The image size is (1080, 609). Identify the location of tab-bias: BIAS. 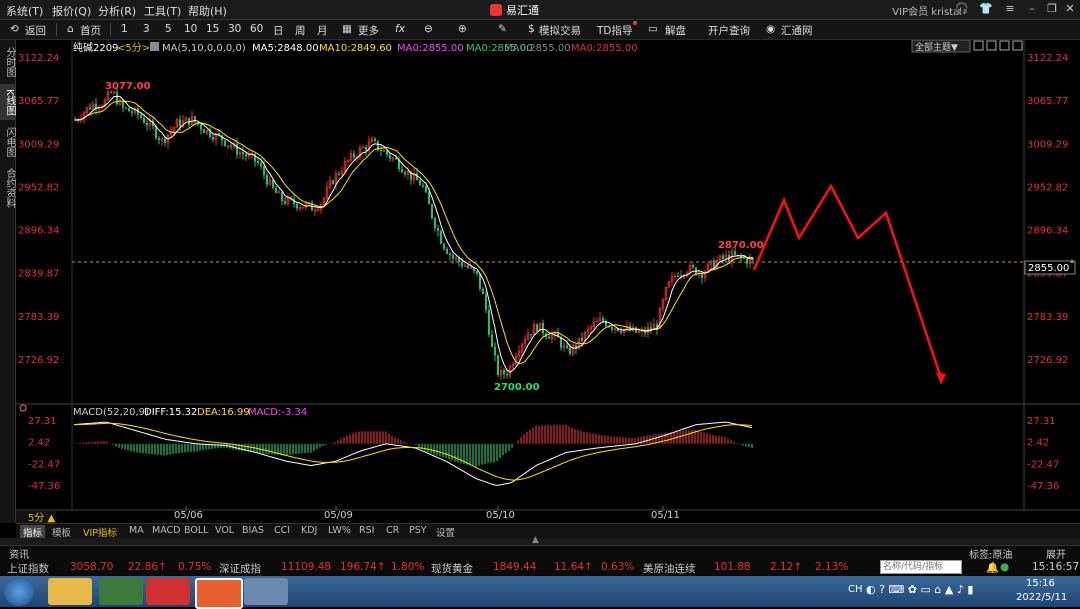
(253, 530).